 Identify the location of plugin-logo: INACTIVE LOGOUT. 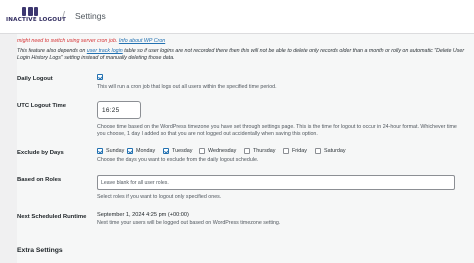
(36, 17).